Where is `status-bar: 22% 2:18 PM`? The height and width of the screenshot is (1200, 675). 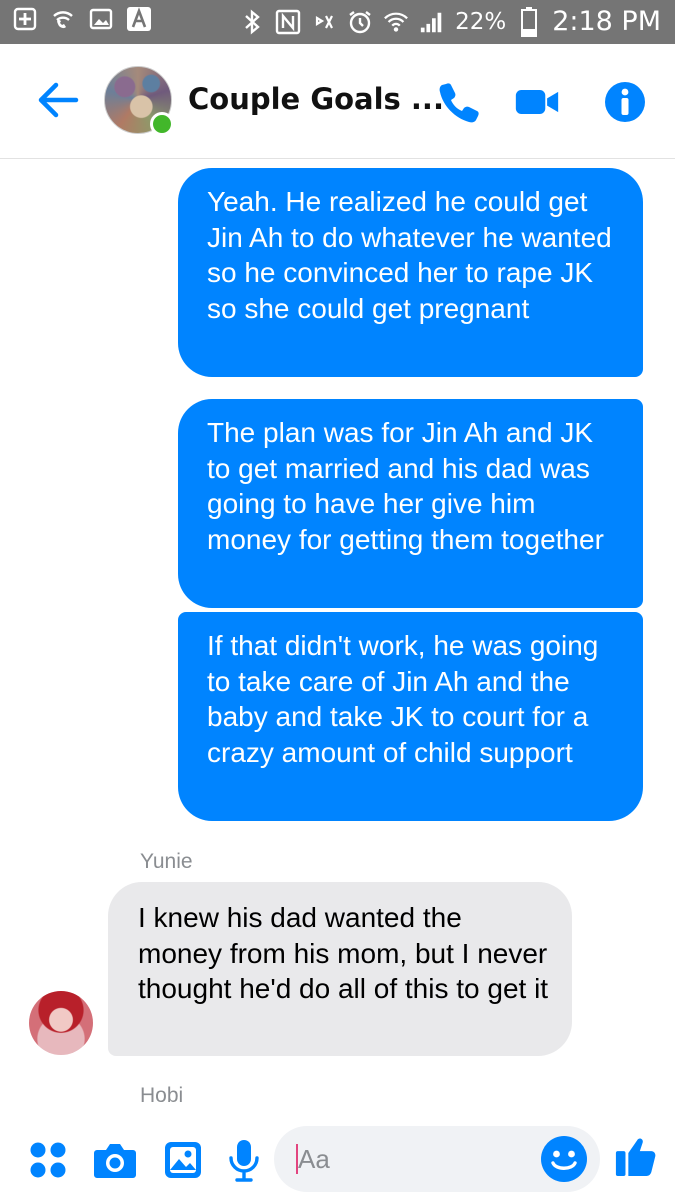 status-bar: 22% 2:18 PM is located at coordinates (337, 22).